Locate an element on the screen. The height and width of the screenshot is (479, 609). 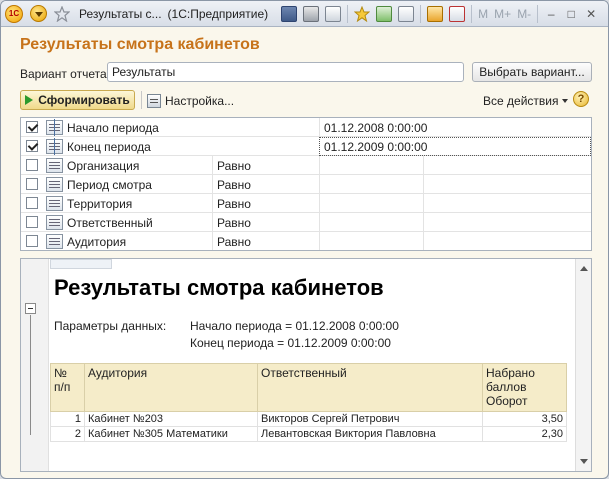
col-header-room: Аудитория is located at coordinates (171, 387).